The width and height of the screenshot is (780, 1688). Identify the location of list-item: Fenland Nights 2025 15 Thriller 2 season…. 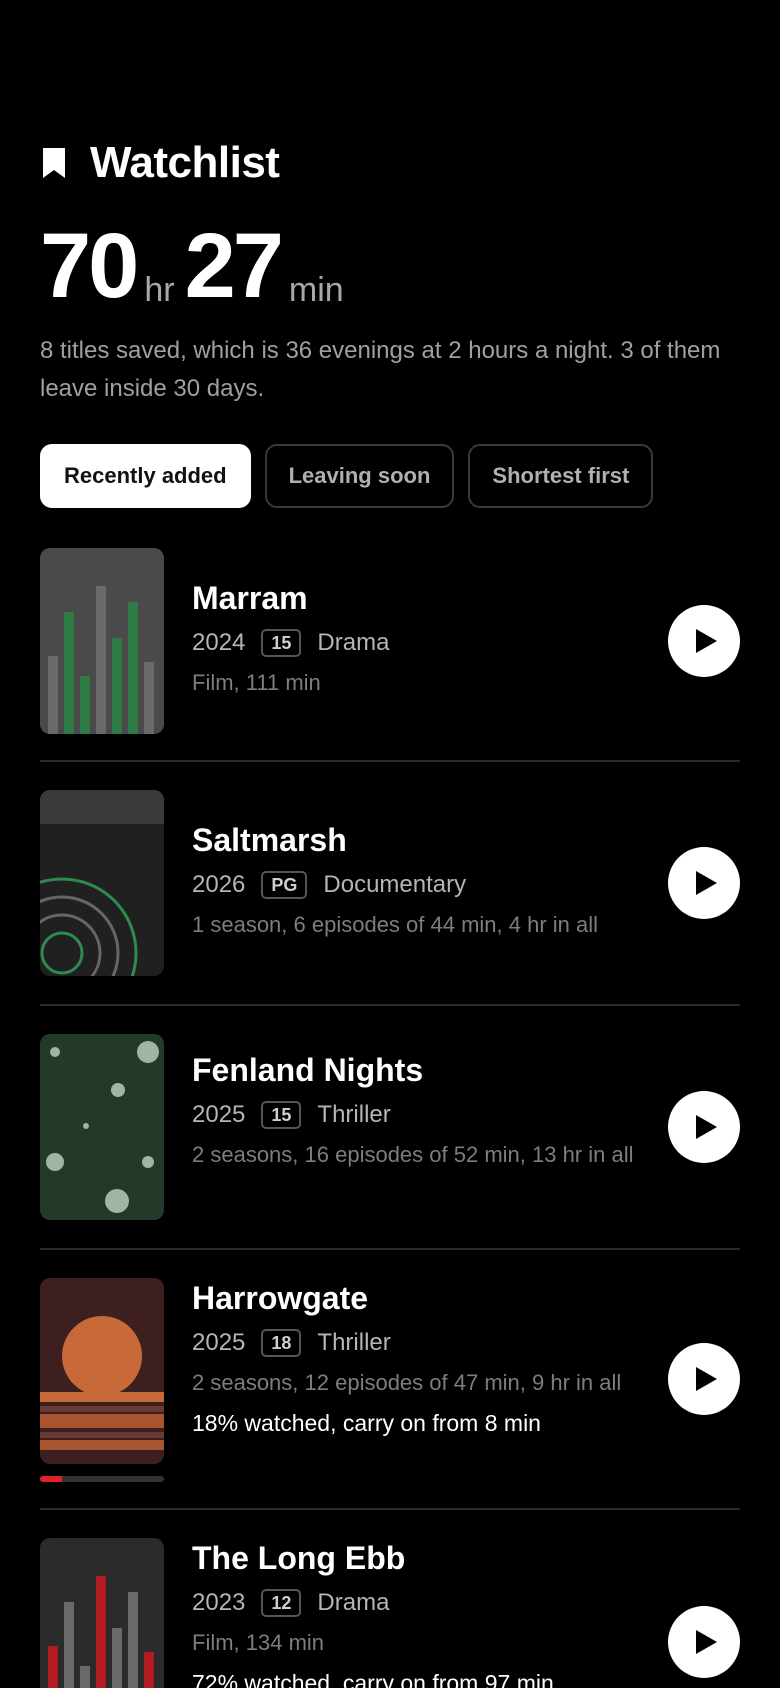
(390, 1128).